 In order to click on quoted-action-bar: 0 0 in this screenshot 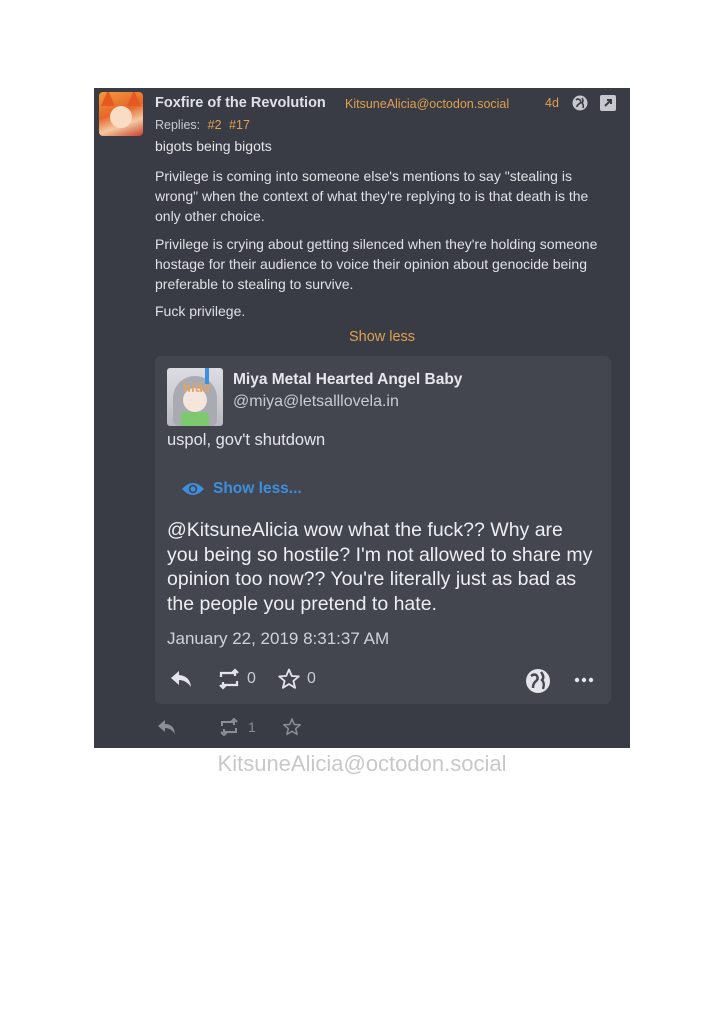, I will do `click(383, 681)`.